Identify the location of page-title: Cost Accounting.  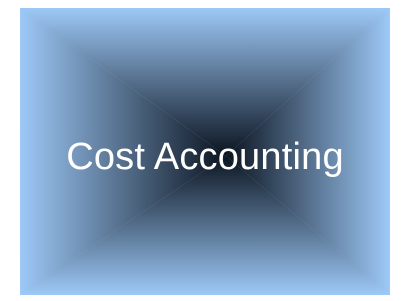
(205, 157).